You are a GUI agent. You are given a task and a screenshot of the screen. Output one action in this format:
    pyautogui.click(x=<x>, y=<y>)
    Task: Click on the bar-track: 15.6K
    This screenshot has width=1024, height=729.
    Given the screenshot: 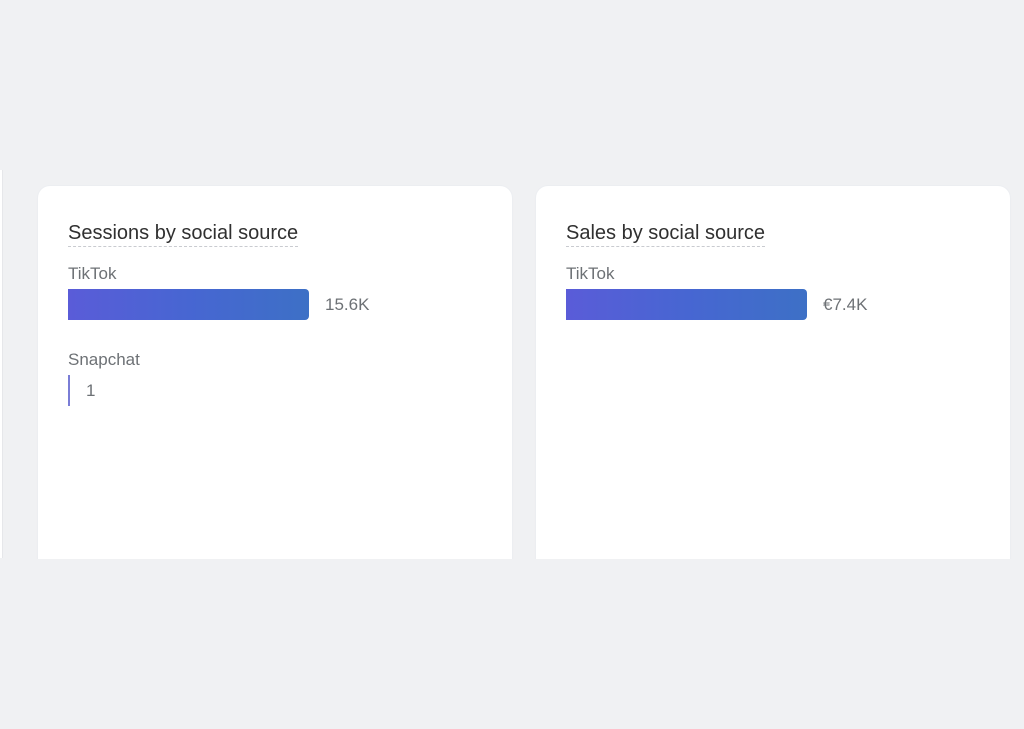 What is the action you would take?
    pyautogui.click(x=218, y=304)
    